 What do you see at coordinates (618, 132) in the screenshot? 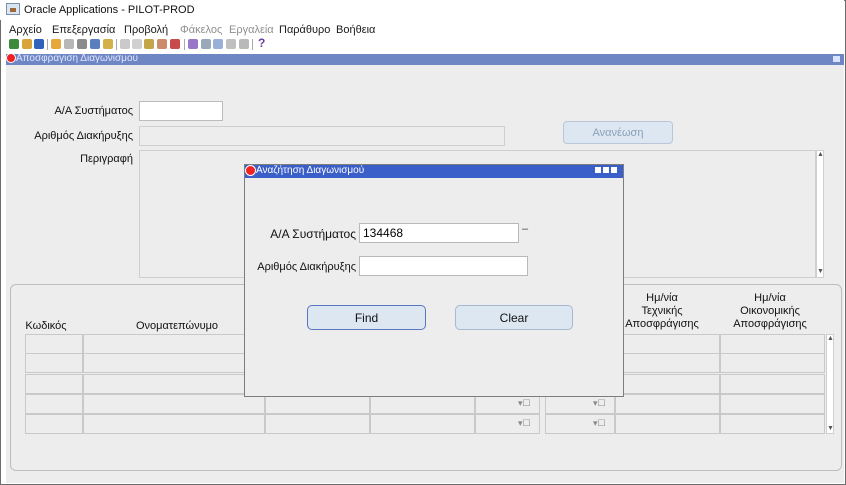
I see `refresh-button: Ανανέωση` at bounding box center [618, 132].